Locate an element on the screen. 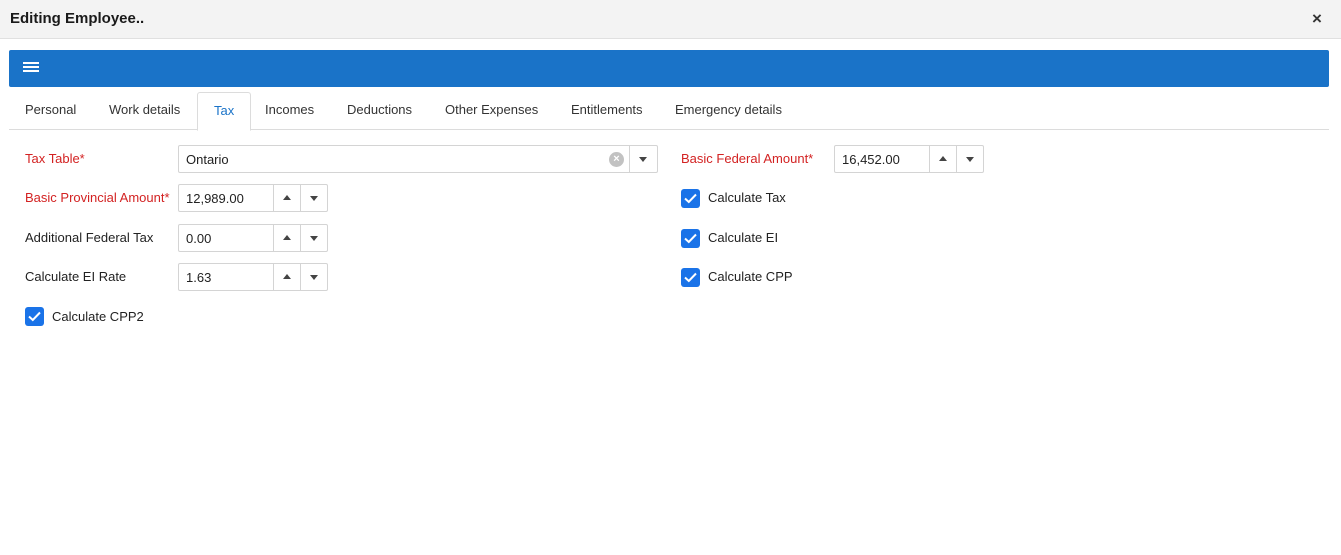 The width and height of the screenshot is (1341, 555). hamburger-menu-icon is located at coordinates (31, 68).